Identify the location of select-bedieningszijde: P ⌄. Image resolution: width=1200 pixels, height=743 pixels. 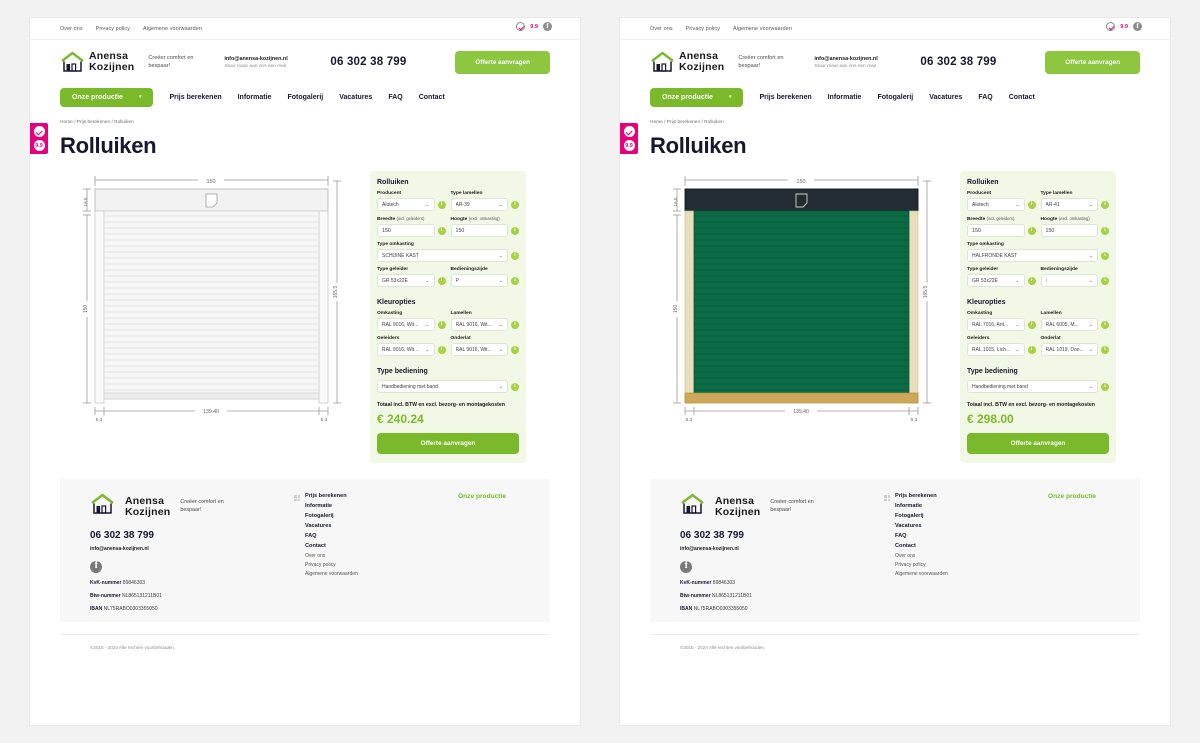
(479, 280).